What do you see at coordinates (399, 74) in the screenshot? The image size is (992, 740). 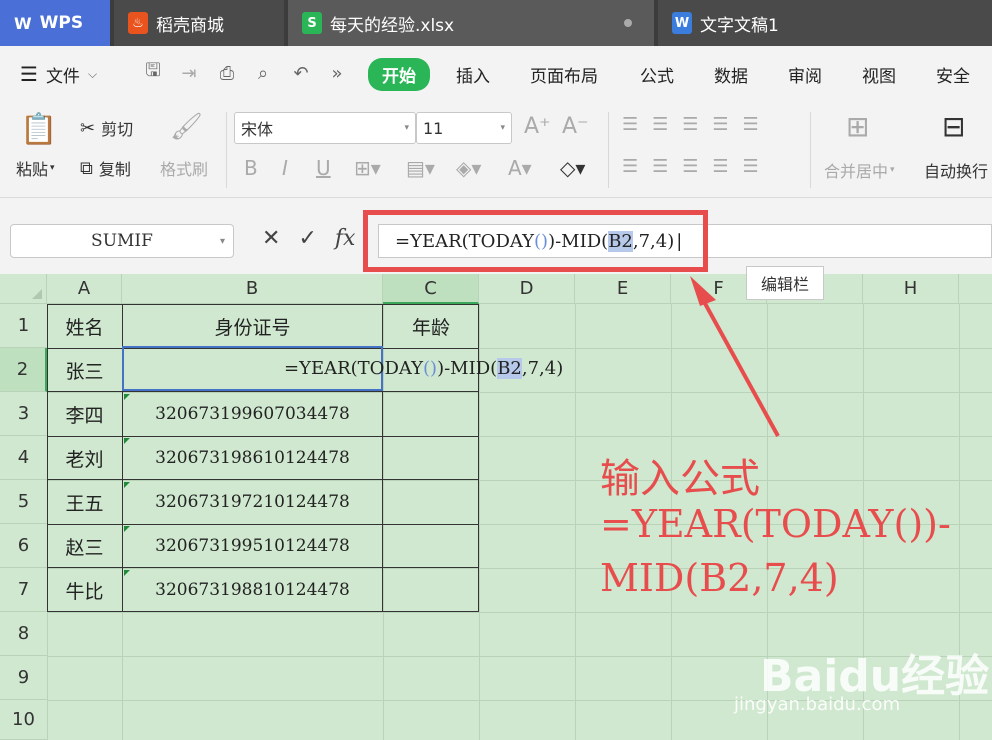 I see `tab-start: 开始` at bounding box center [399, 74].